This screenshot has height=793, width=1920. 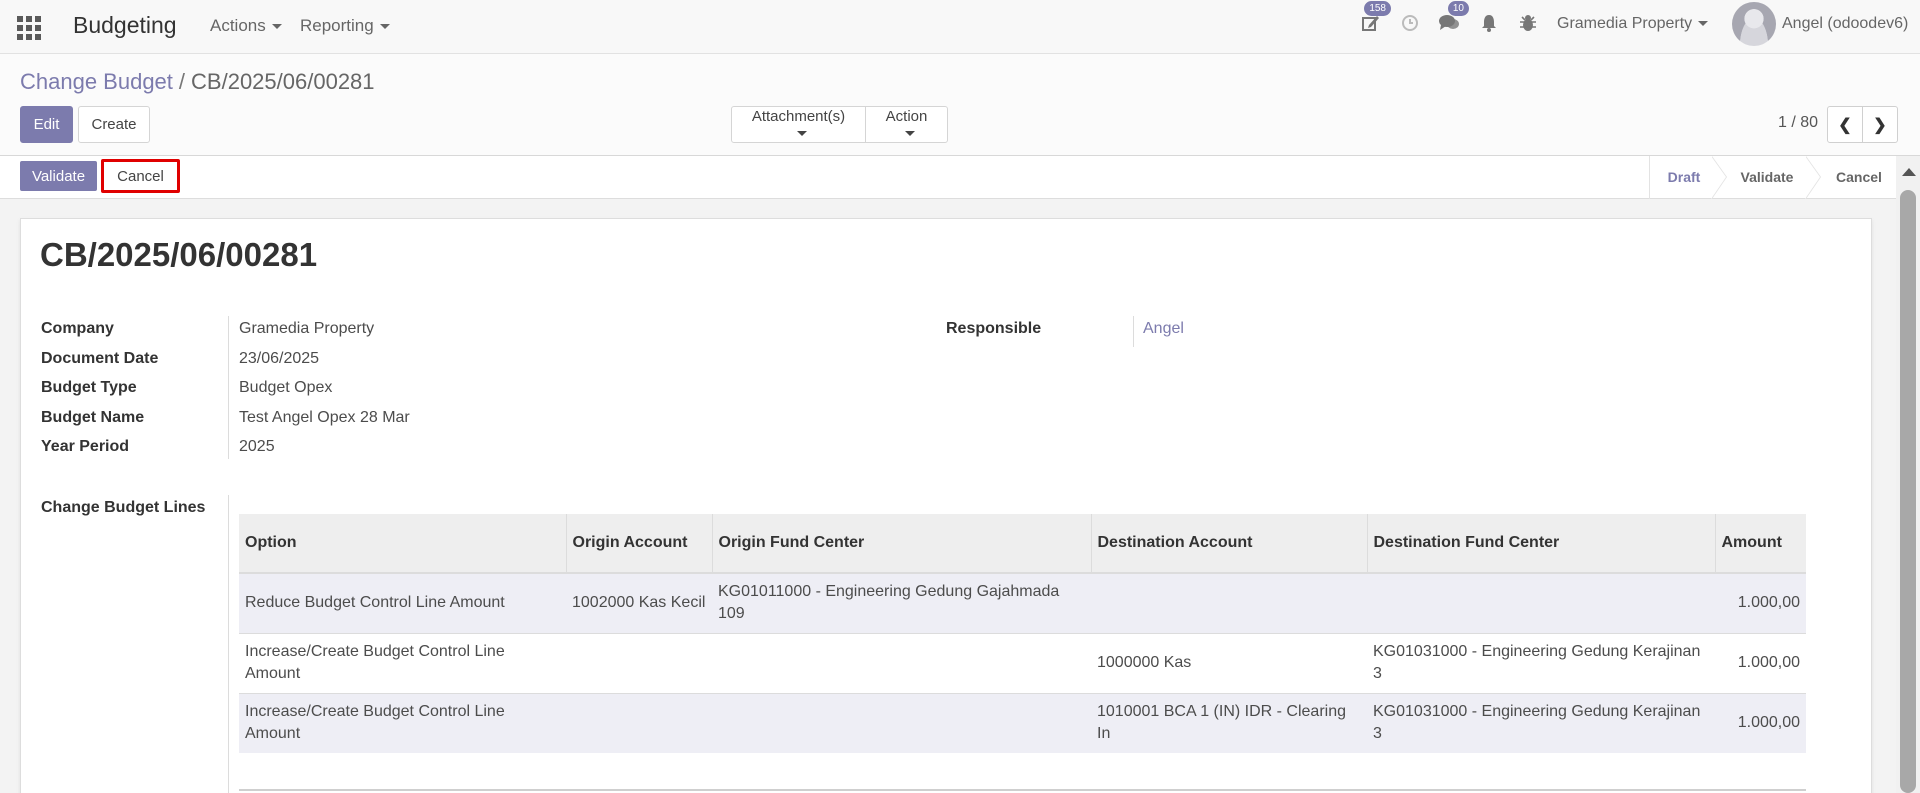 I want to click on responsible-value: Angel, so click(x=1163, y=329).